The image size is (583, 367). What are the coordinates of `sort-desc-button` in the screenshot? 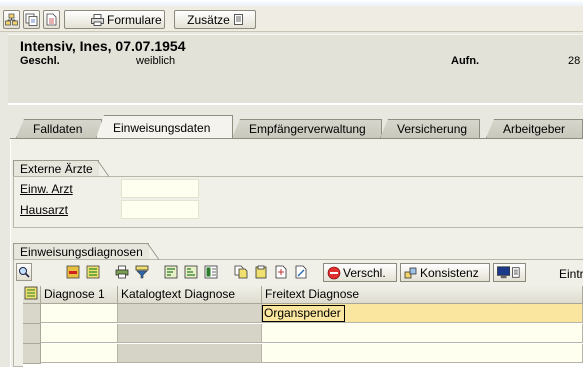 It's located at (191, 272).